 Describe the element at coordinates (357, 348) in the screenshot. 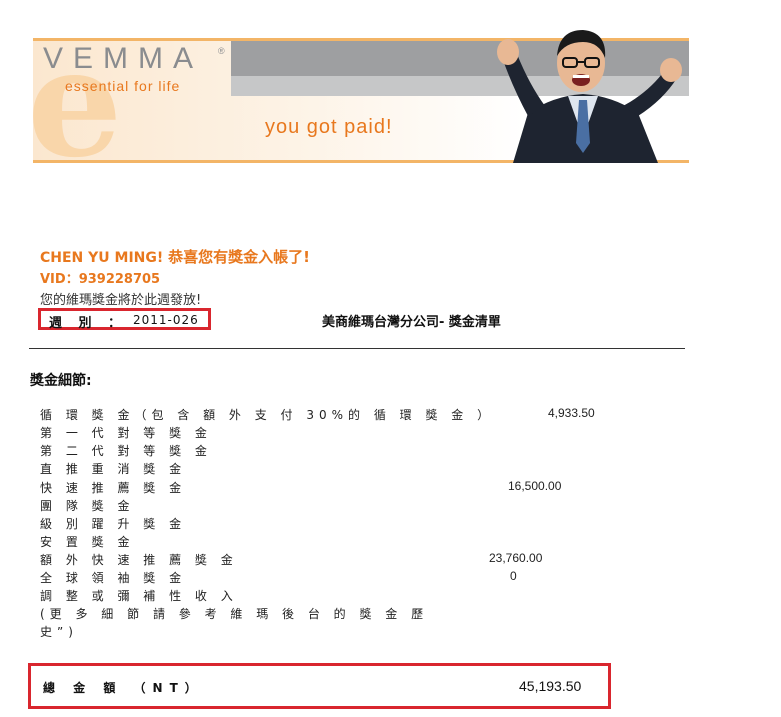

I see `divider-line` at that location.